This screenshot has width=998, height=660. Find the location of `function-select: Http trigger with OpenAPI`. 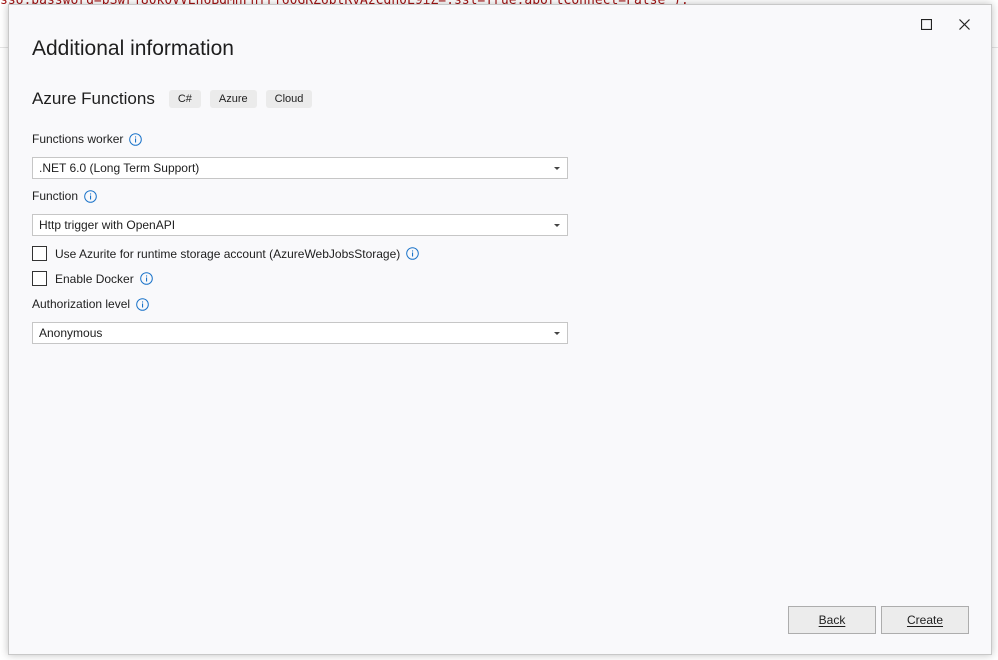

function-select: Http trigger with OpenAPI is located at coordinates (300, 225).